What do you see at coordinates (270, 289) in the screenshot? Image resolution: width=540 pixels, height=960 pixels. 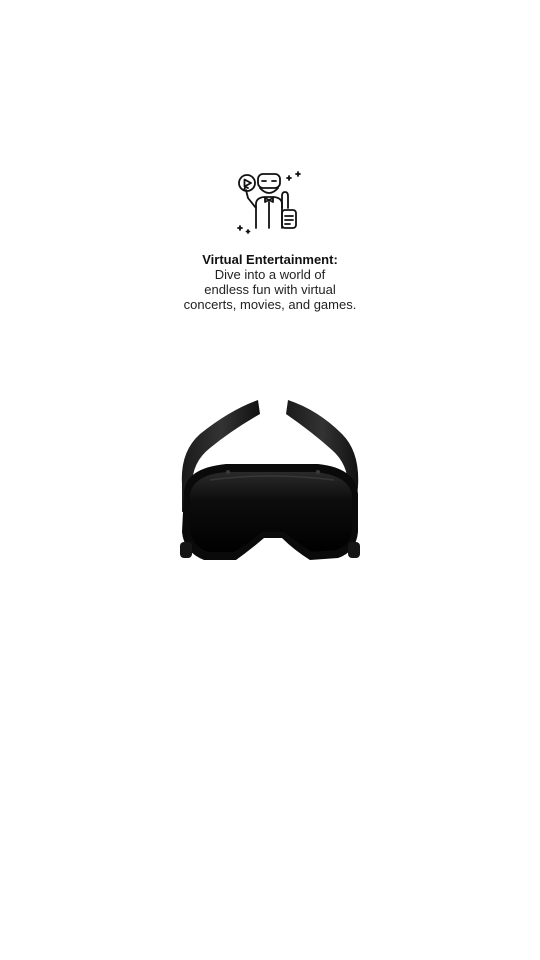 I see `feature-description-line: endless fun with virtual` at bounding box center [270, 289].